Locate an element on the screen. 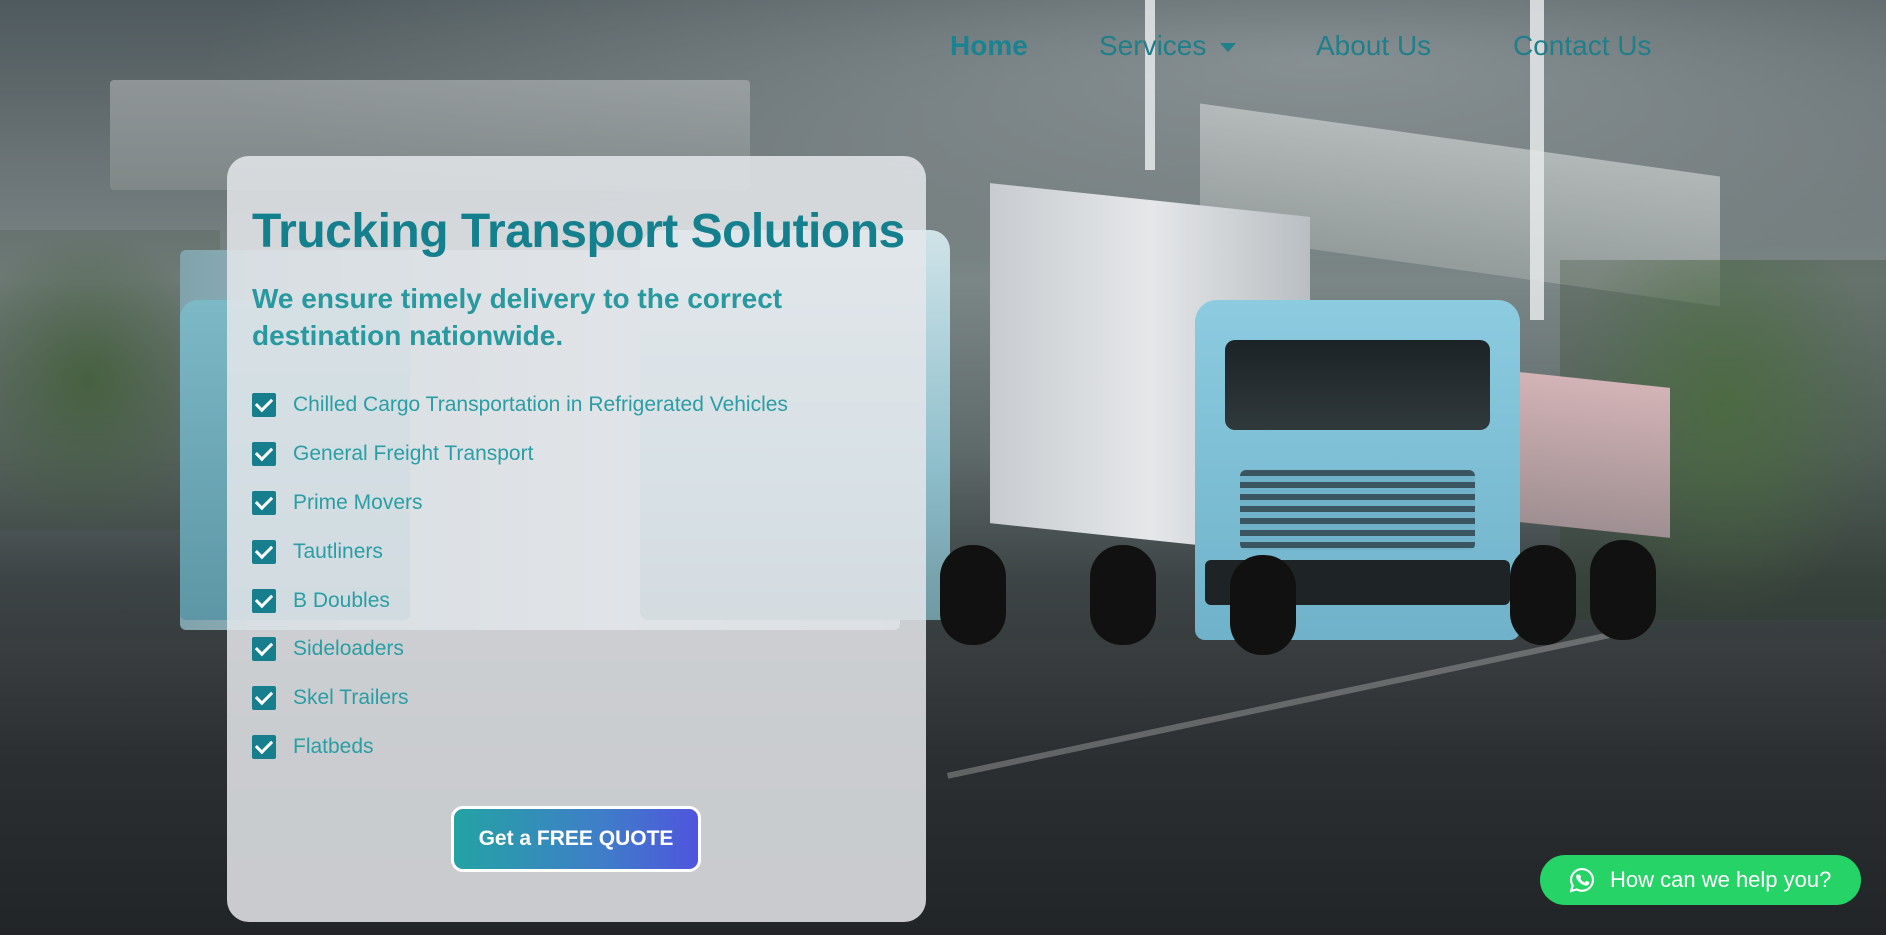 The width and height of the screenshot is (1886, 935). list-item: Flatbeds is located at coordinates (520, 747).